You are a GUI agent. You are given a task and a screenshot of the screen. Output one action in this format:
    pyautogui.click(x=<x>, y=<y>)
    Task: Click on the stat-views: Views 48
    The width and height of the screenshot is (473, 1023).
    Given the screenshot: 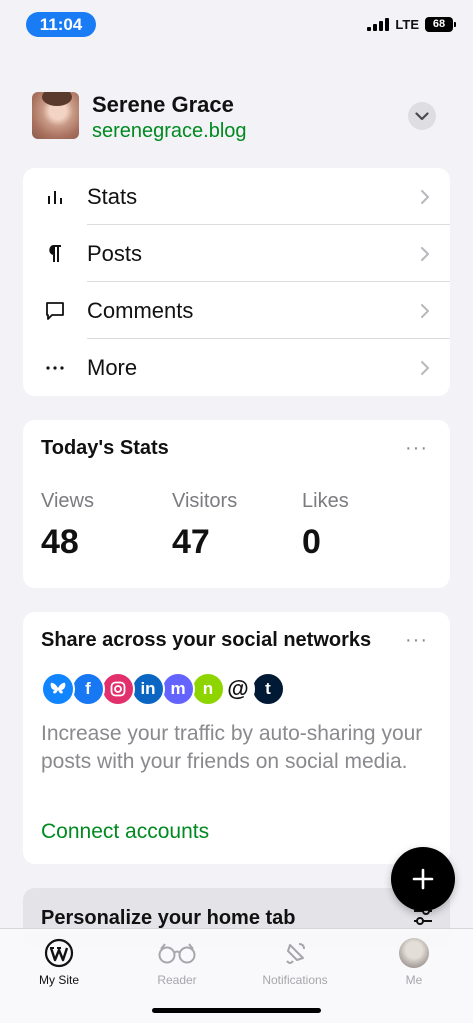 What is the action you would take?
    pyautogui.click(x=67, y=526)
    